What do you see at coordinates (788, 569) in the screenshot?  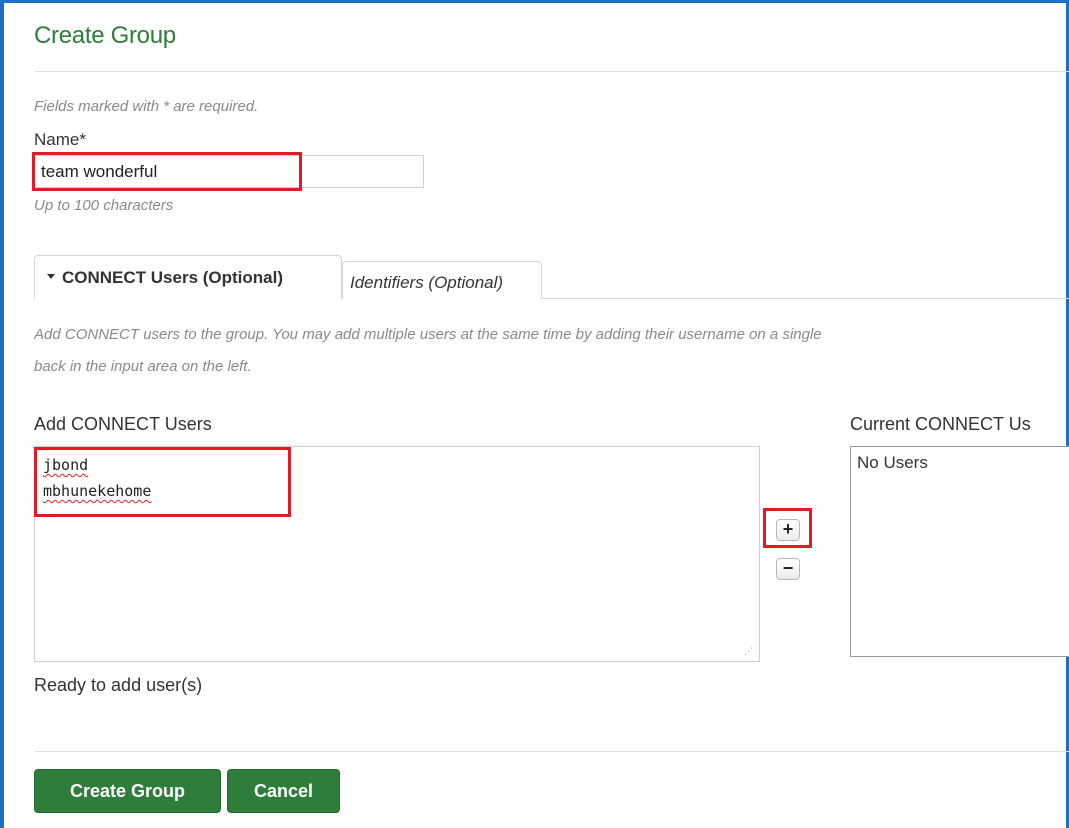 I see `remove-user-button: −` at bounding box center [788, 569].